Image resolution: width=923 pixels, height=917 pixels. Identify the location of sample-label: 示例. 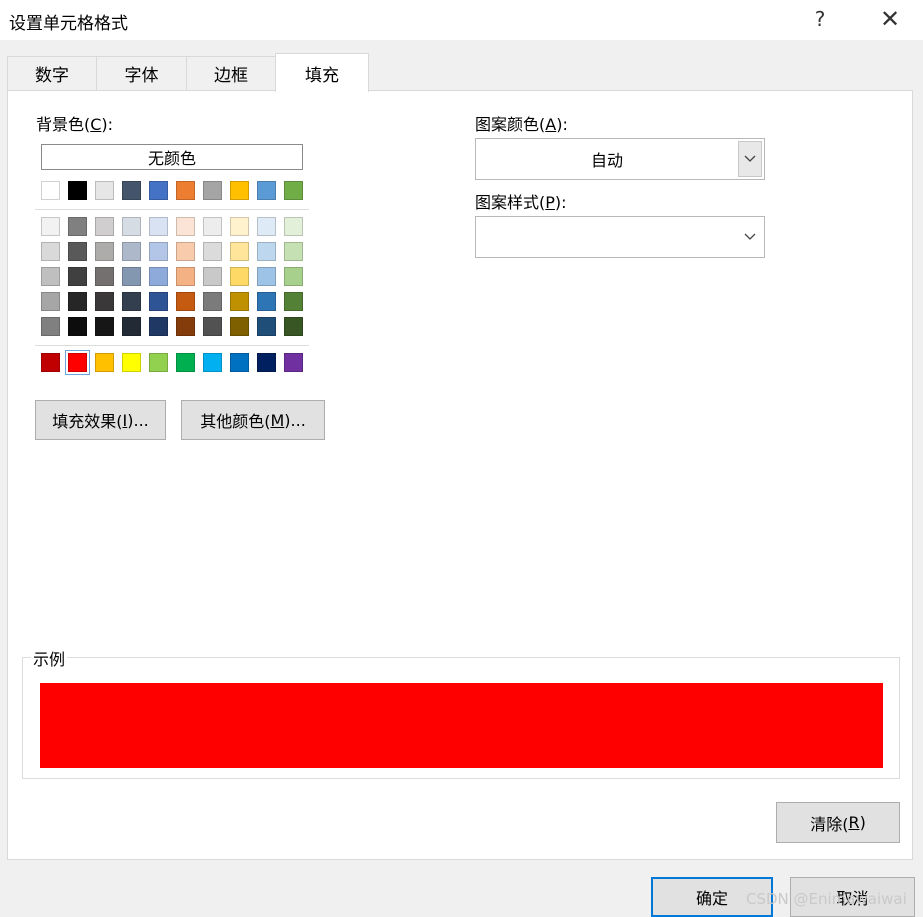
(49, 658).